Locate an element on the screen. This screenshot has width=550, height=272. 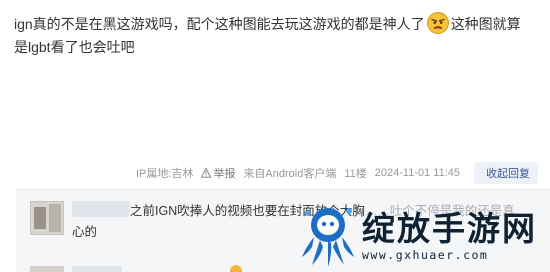
collapse-replies-button: 收起回复 is located at coordinates (506, 173).